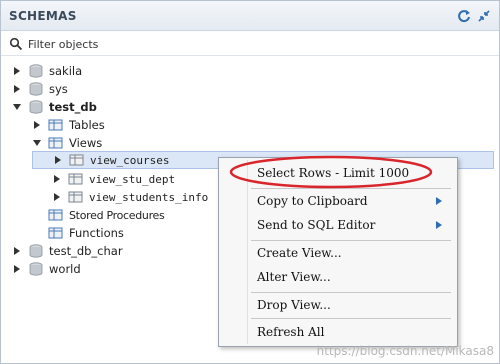 The image size is (500, 364). Describe the element at coordinates (55, 125) in the screenshot. I see `tables-folder-icon` at that location.